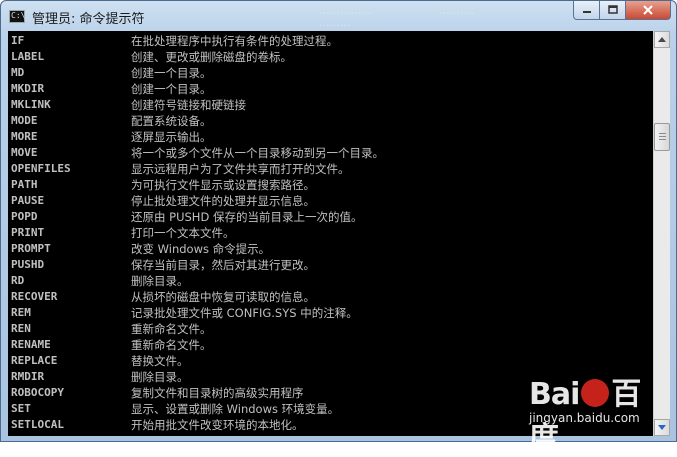 This screenshot has height=457, width=677. I want to click on command-name: PUSHD, so click(28, 264).